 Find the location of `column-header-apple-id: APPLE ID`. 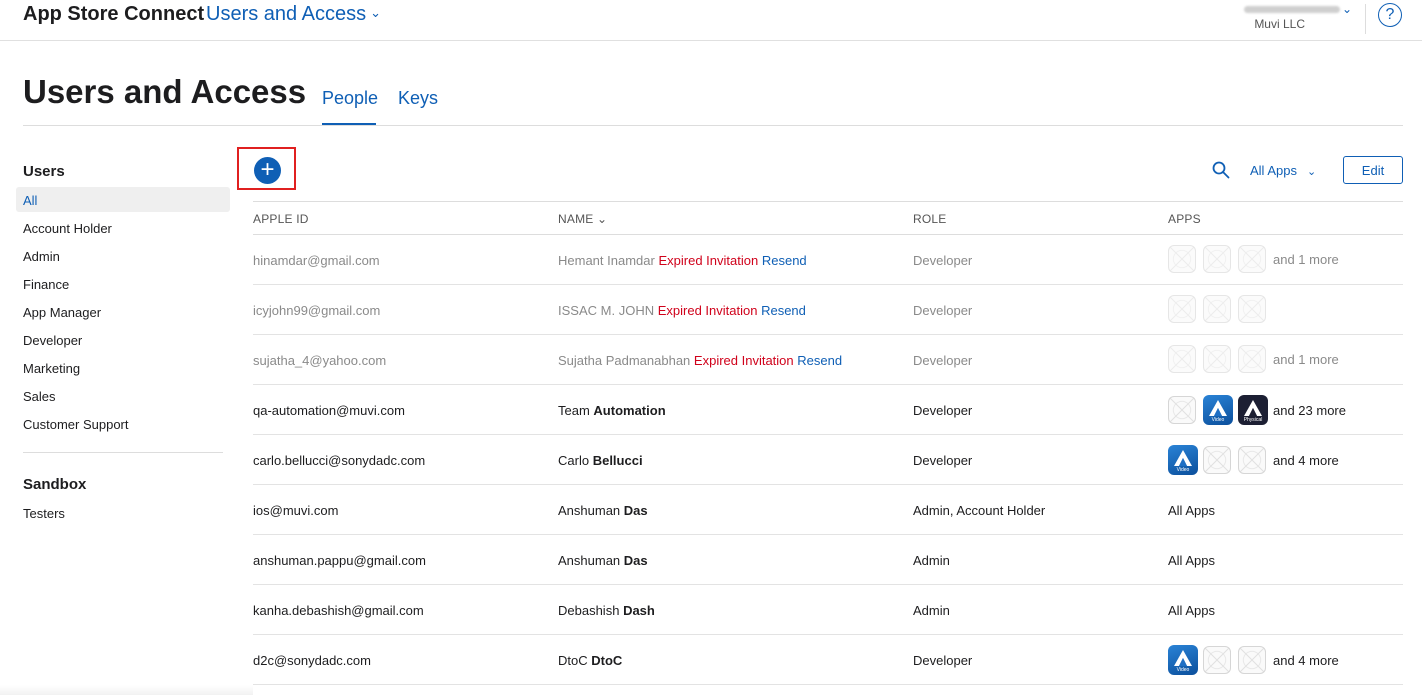

column-header-apple-id: APPLE ID is located at coordinates (281, 219).